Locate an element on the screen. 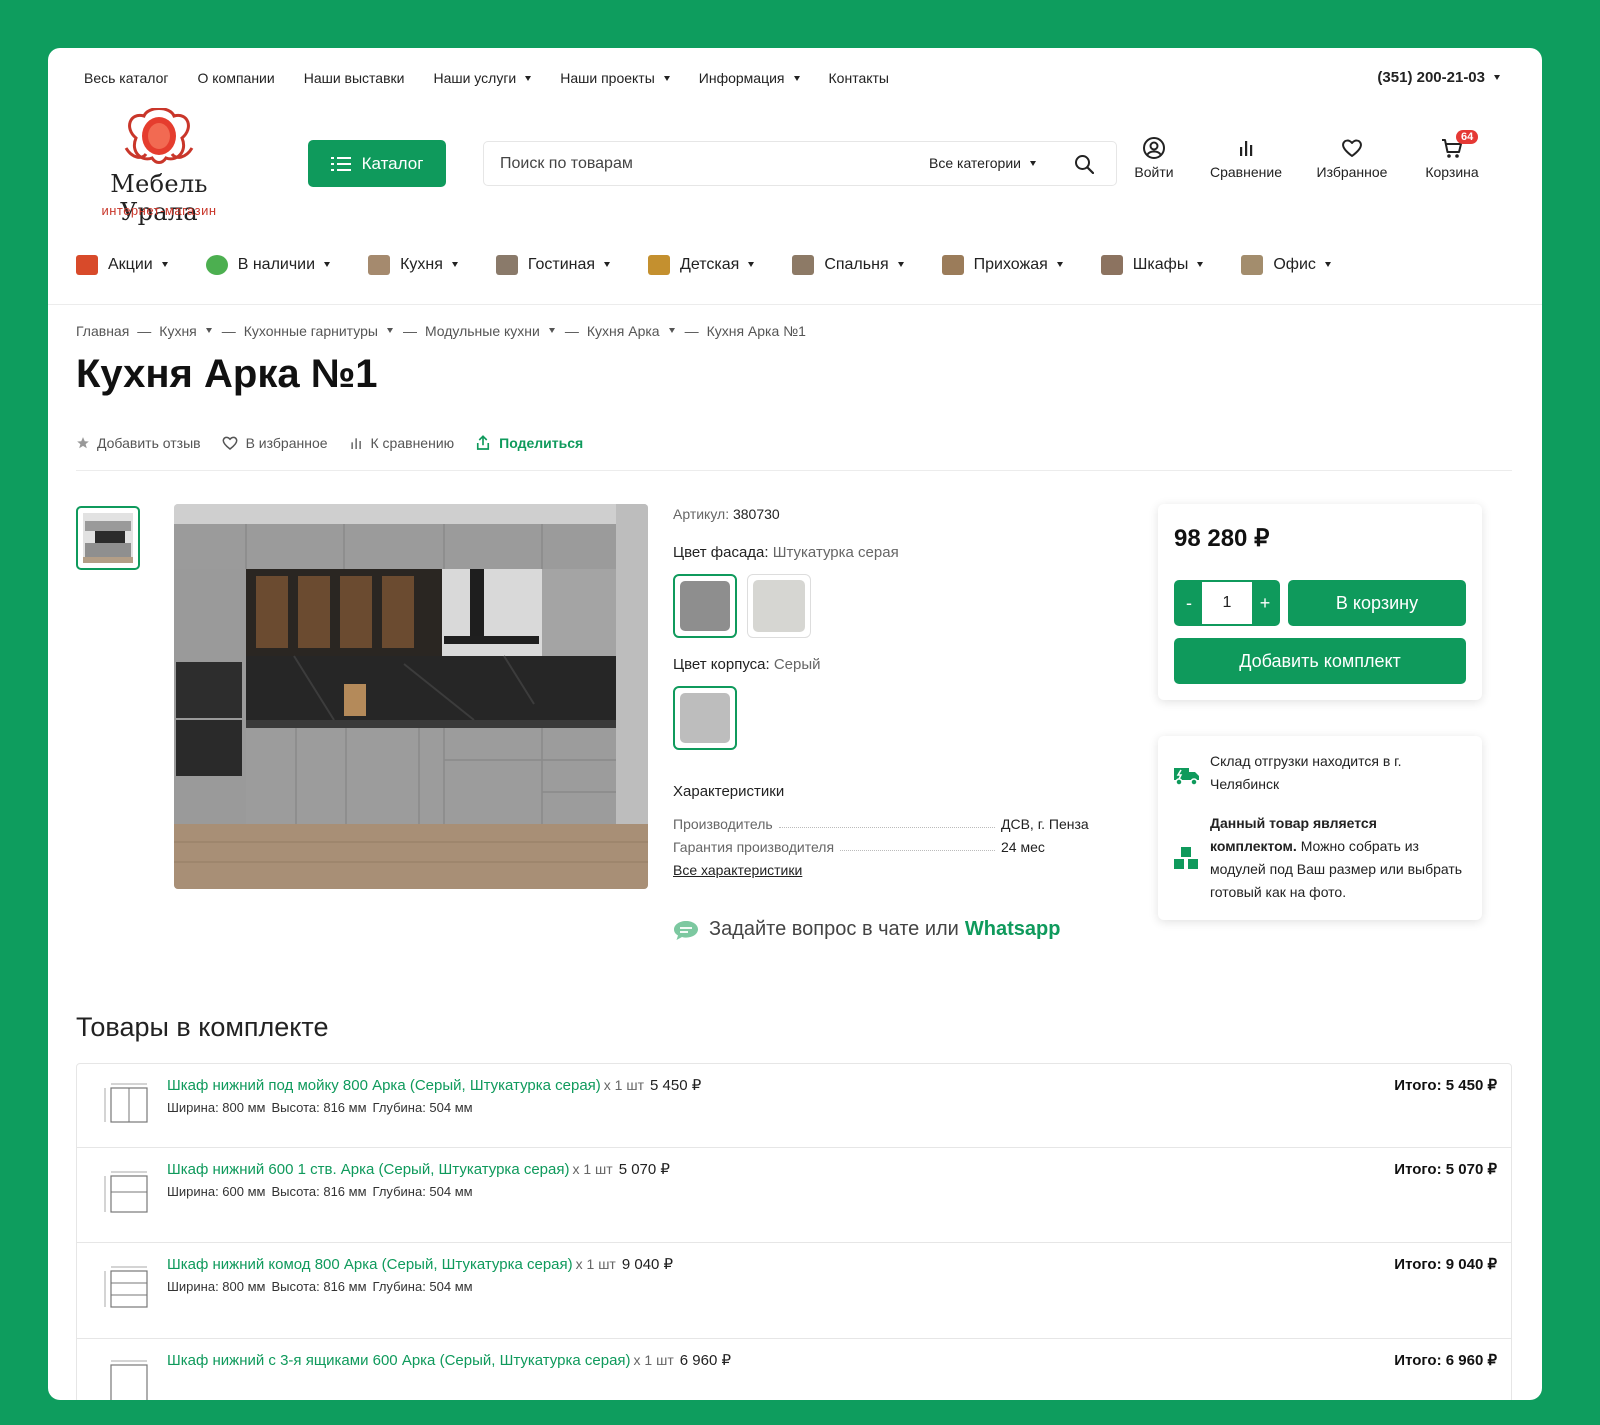 The height and width of the screenshot is (1425, 1600). menu-item-hallway: Прихожая is located at coordinates (1002, 265).